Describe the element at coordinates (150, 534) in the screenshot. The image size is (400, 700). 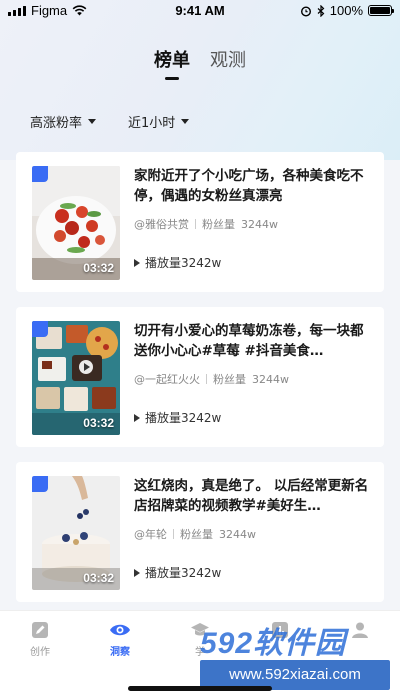
I see `author-name: @年轮` at that location.